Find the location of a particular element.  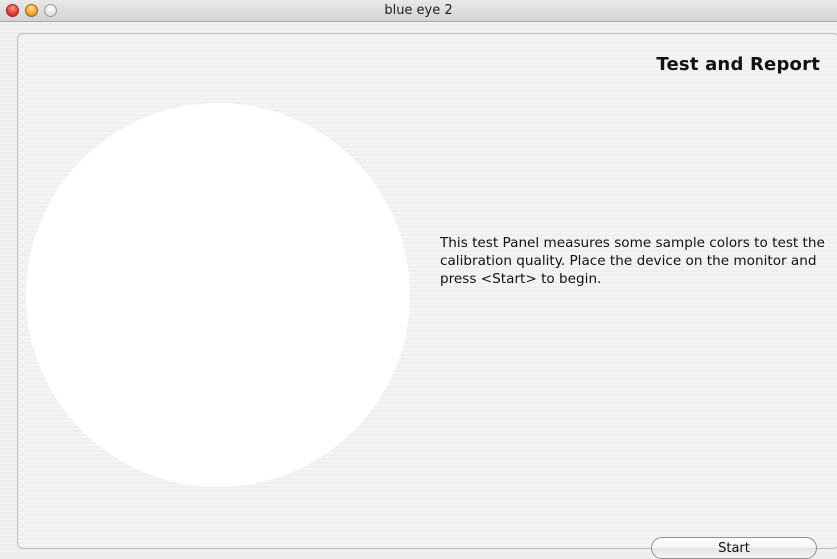

page-title: Test and Report is located at coordinates (738, 64).